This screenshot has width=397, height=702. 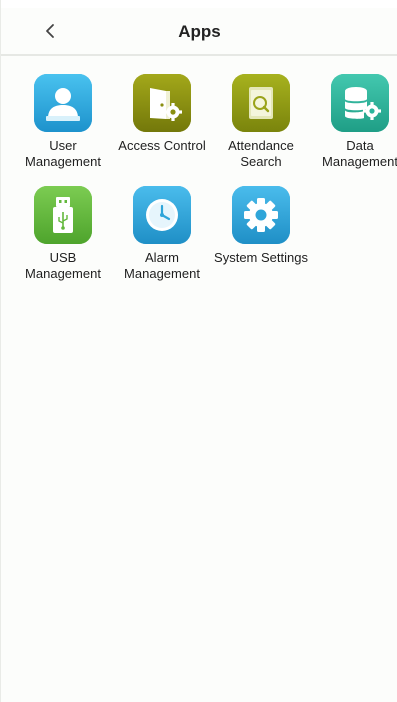 What do you see at coordinates (359, 153) in the screenshot?
I see `app-label: Data Management` at bounding box center [359, 153].